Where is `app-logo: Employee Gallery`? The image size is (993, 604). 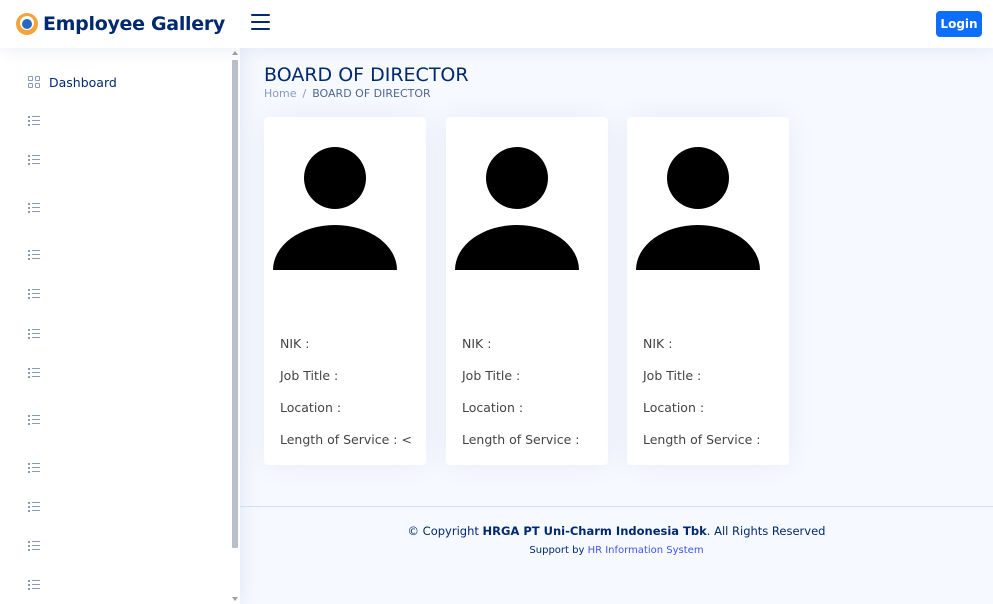 app-logo: Employee Gallery is located at coordinates (120, 24).